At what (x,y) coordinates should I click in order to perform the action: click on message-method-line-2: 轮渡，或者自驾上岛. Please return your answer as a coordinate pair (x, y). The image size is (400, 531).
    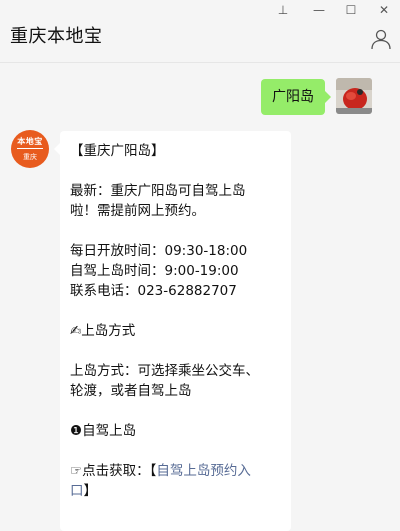
    Looking at the image, I should click on (131, 391).